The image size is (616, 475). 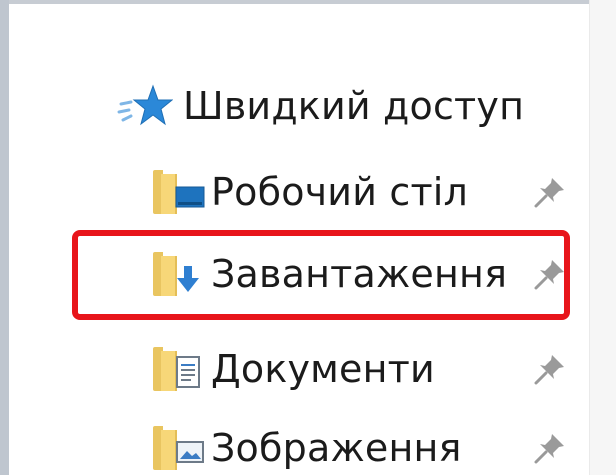 I want to click on content-pane-edge, so click(x=602, y=237).